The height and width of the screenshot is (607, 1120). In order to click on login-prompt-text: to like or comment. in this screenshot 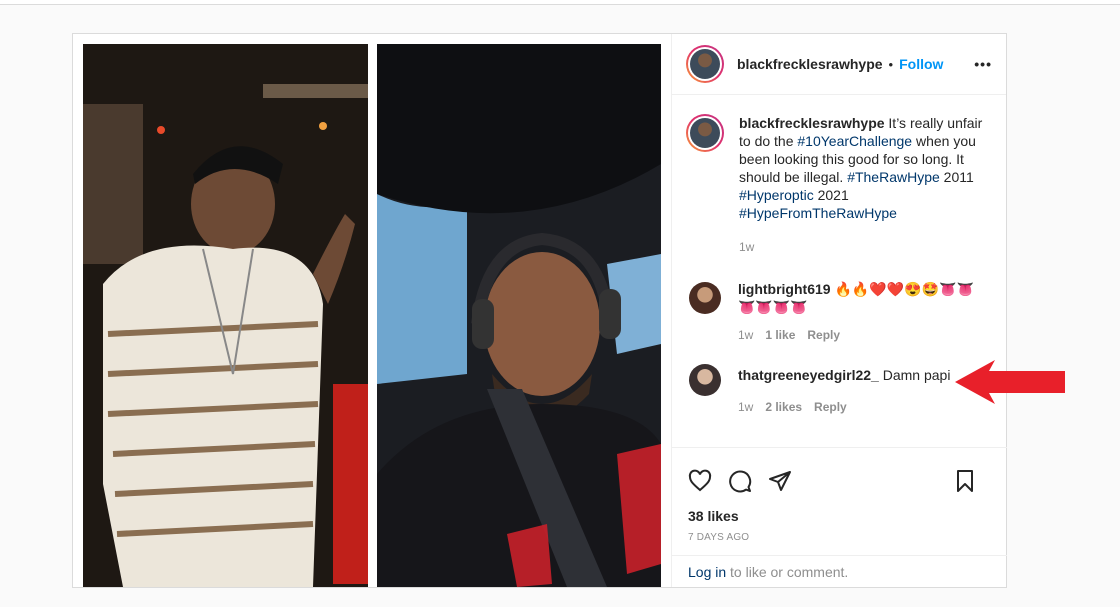, I will do `click(787, 572)`.